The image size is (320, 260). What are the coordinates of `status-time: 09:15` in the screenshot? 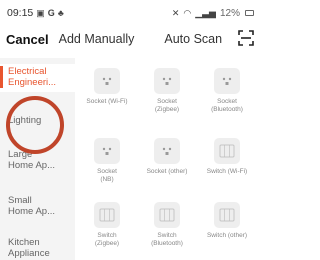 It's located at (20, 13).